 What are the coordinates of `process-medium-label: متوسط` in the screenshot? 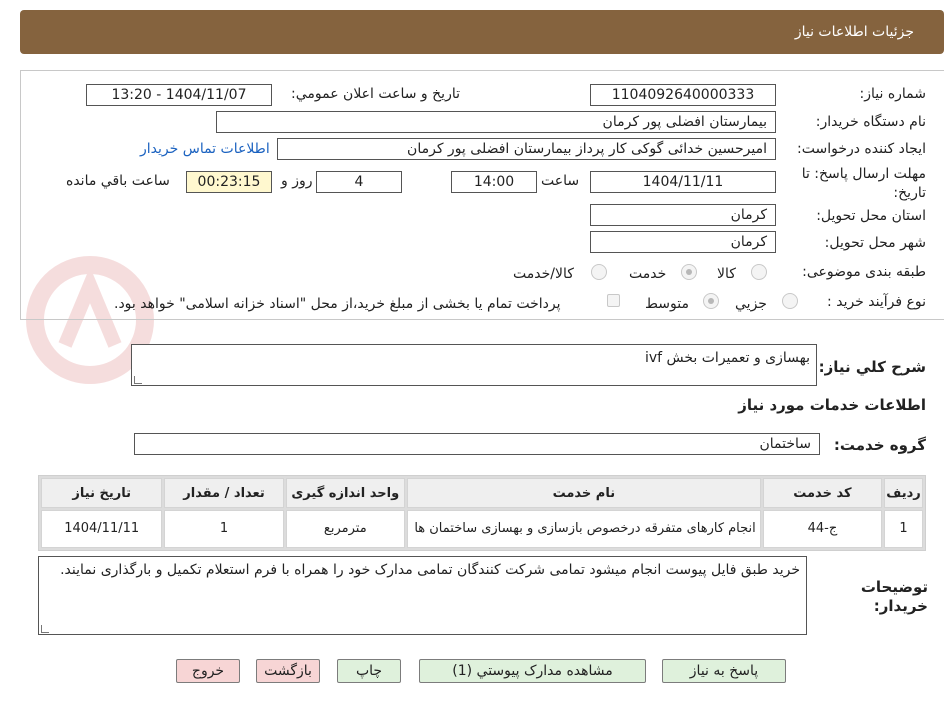 It's located at (667, 304).